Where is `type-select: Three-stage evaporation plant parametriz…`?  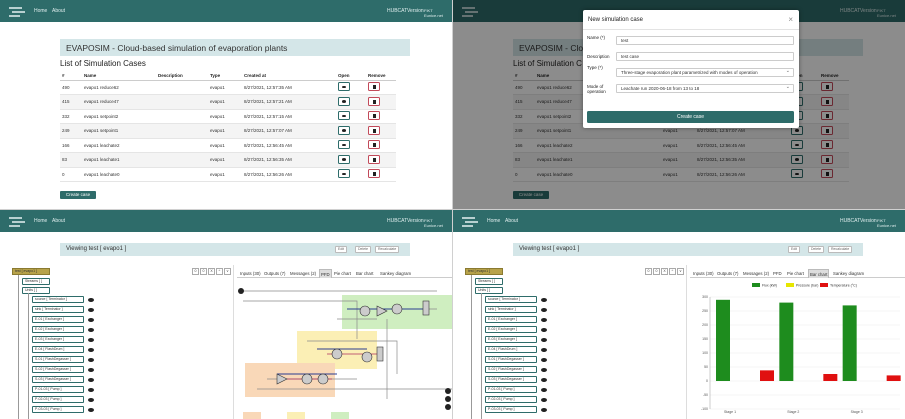
type-select: Three-stage evaporation plant parametriz… is located at coordinates (705, 72).